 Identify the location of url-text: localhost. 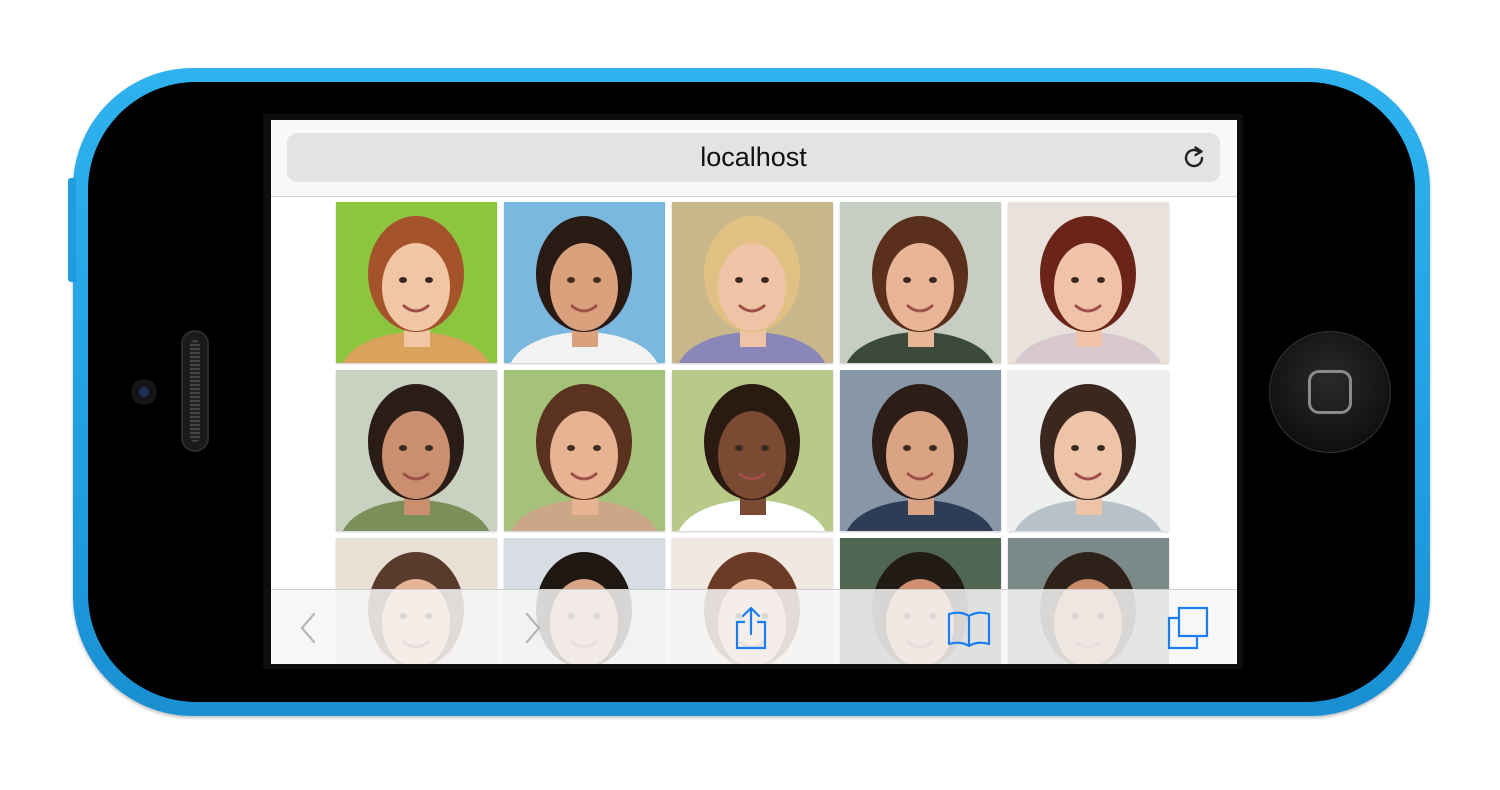
(753, 157).